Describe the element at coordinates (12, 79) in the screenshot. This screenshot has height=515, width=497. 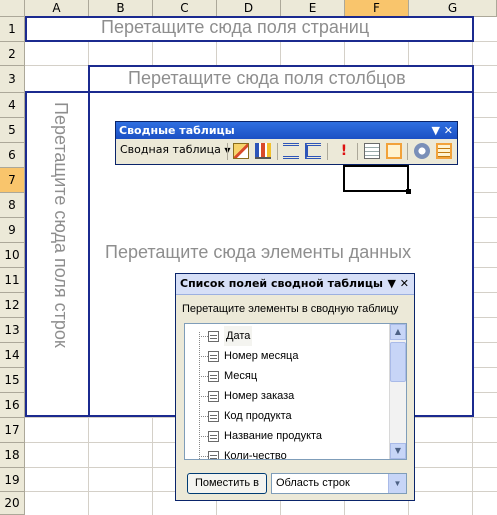
I see `row-header-3: 3` at that location.